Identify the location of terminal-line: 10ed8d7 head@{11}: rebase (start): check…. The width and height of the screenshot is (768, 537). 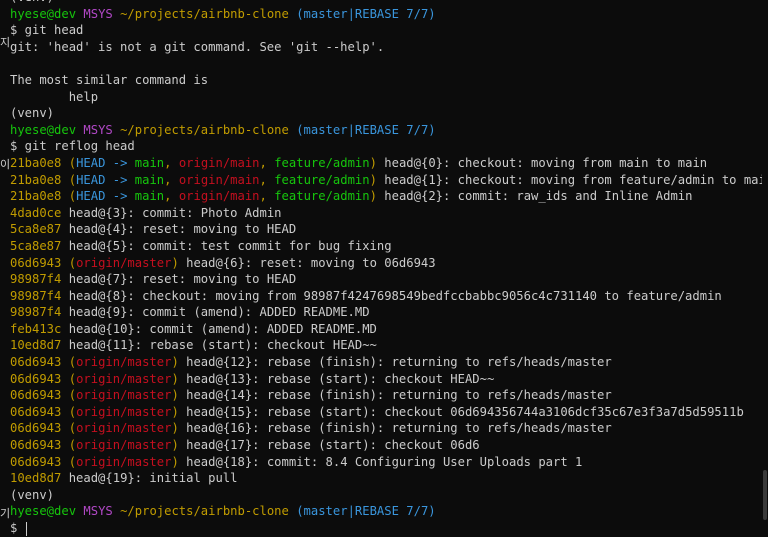
(389, 345).